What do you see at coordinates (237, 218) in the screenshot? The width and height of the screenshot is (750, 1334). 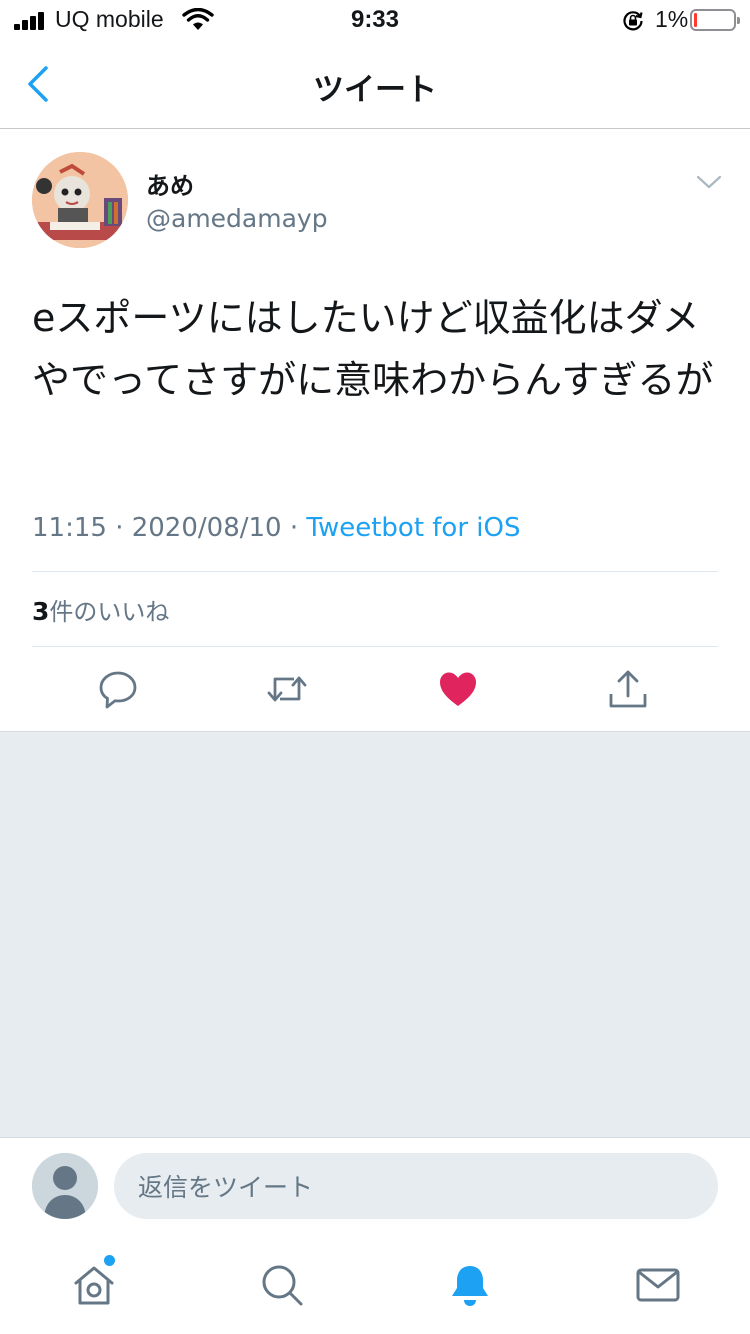 I see `user-handle: @amedamayp` at bounding box center [237, 218].